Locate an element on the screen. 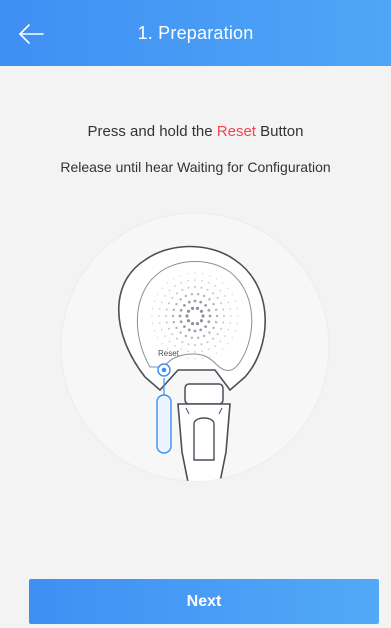 The width and height of the screenshot is (391, 628). mount-slot is located at coordinates (204, 439).